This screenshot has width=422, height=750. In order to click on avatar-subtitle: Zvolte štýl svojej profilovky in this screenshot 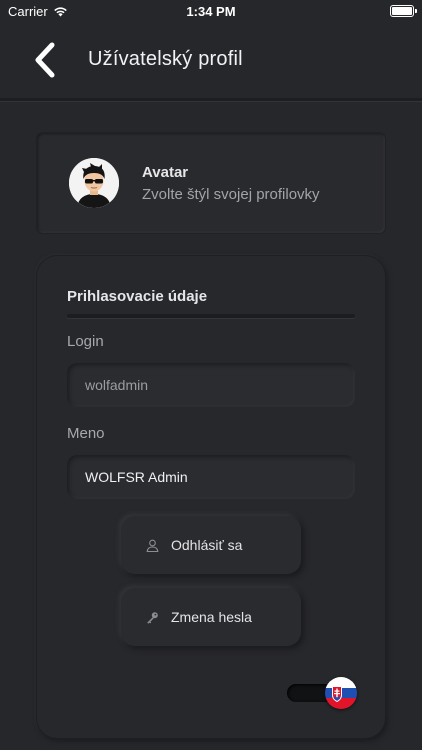, I will do `click(231, 194)`.